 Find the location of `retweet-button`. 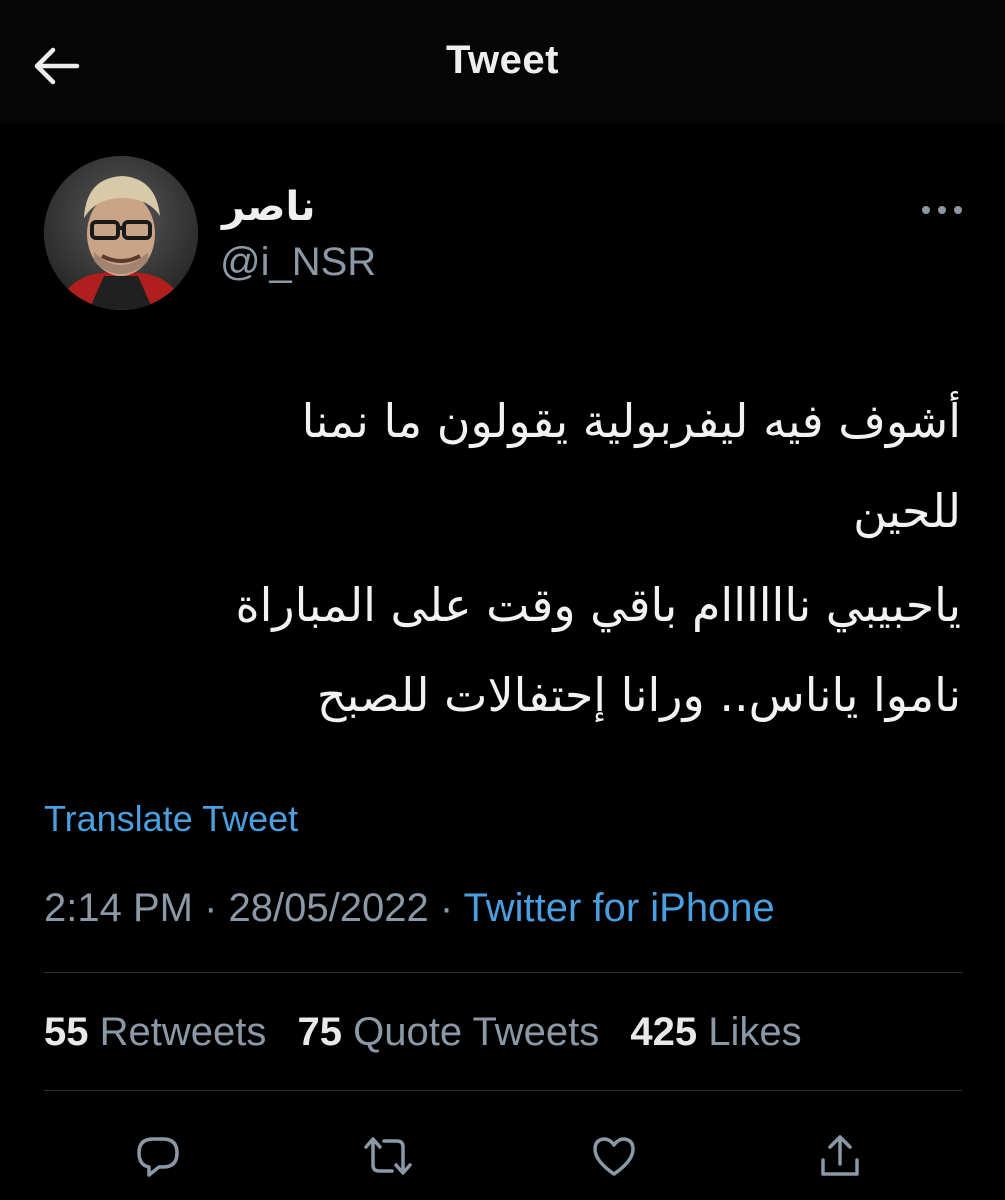

retweet-button is located at coordinates (388, 1156).